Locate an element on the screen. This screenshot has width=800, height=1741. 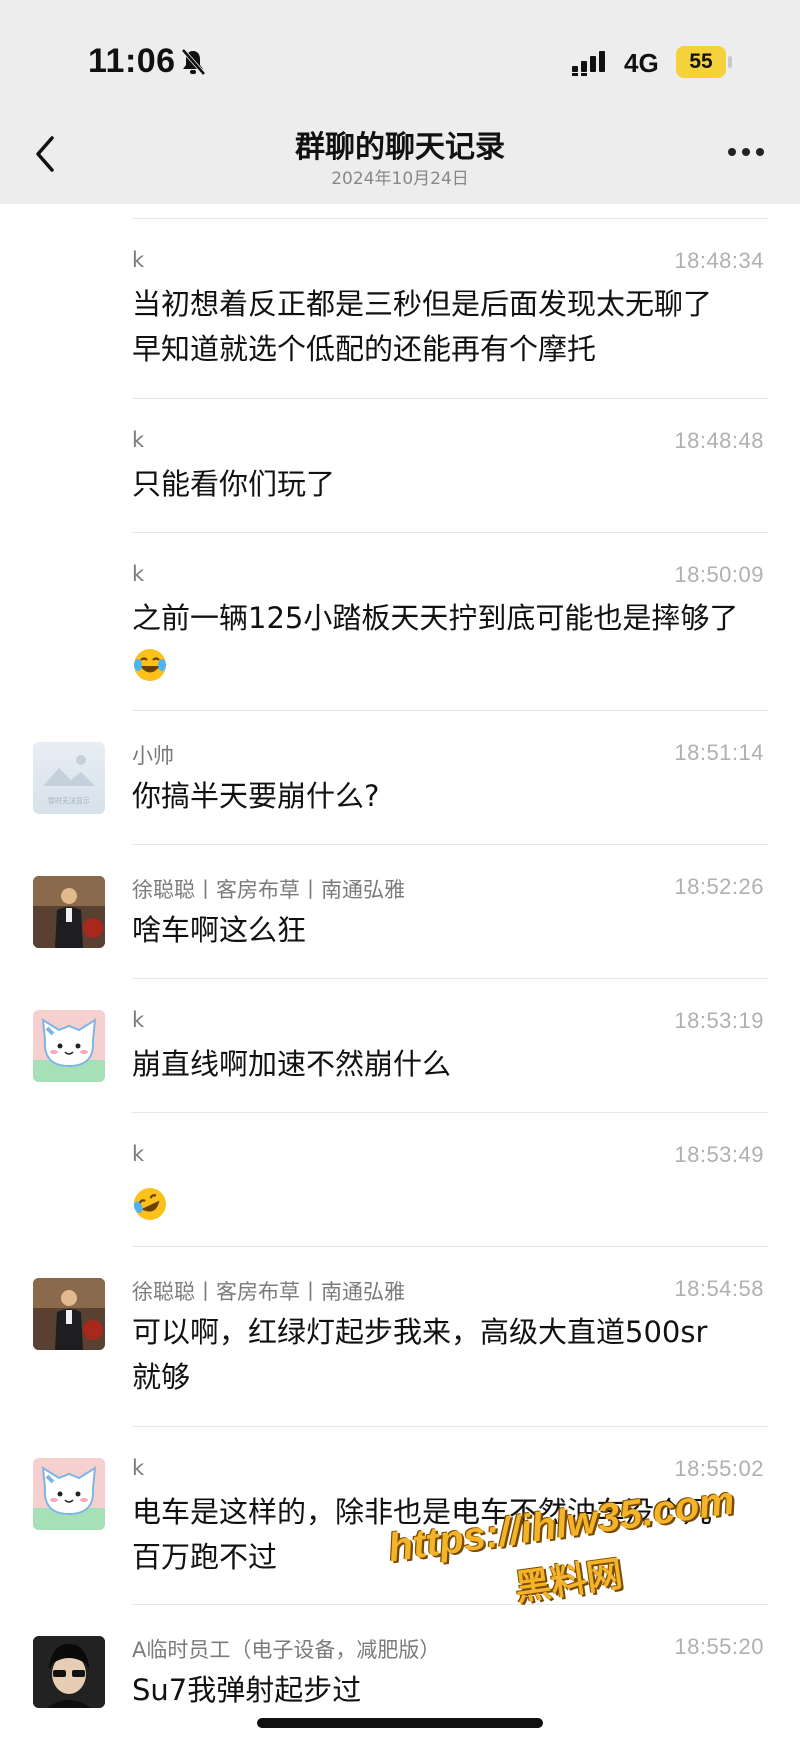
status-time: 11:06 is located at coordinates (132, 61).